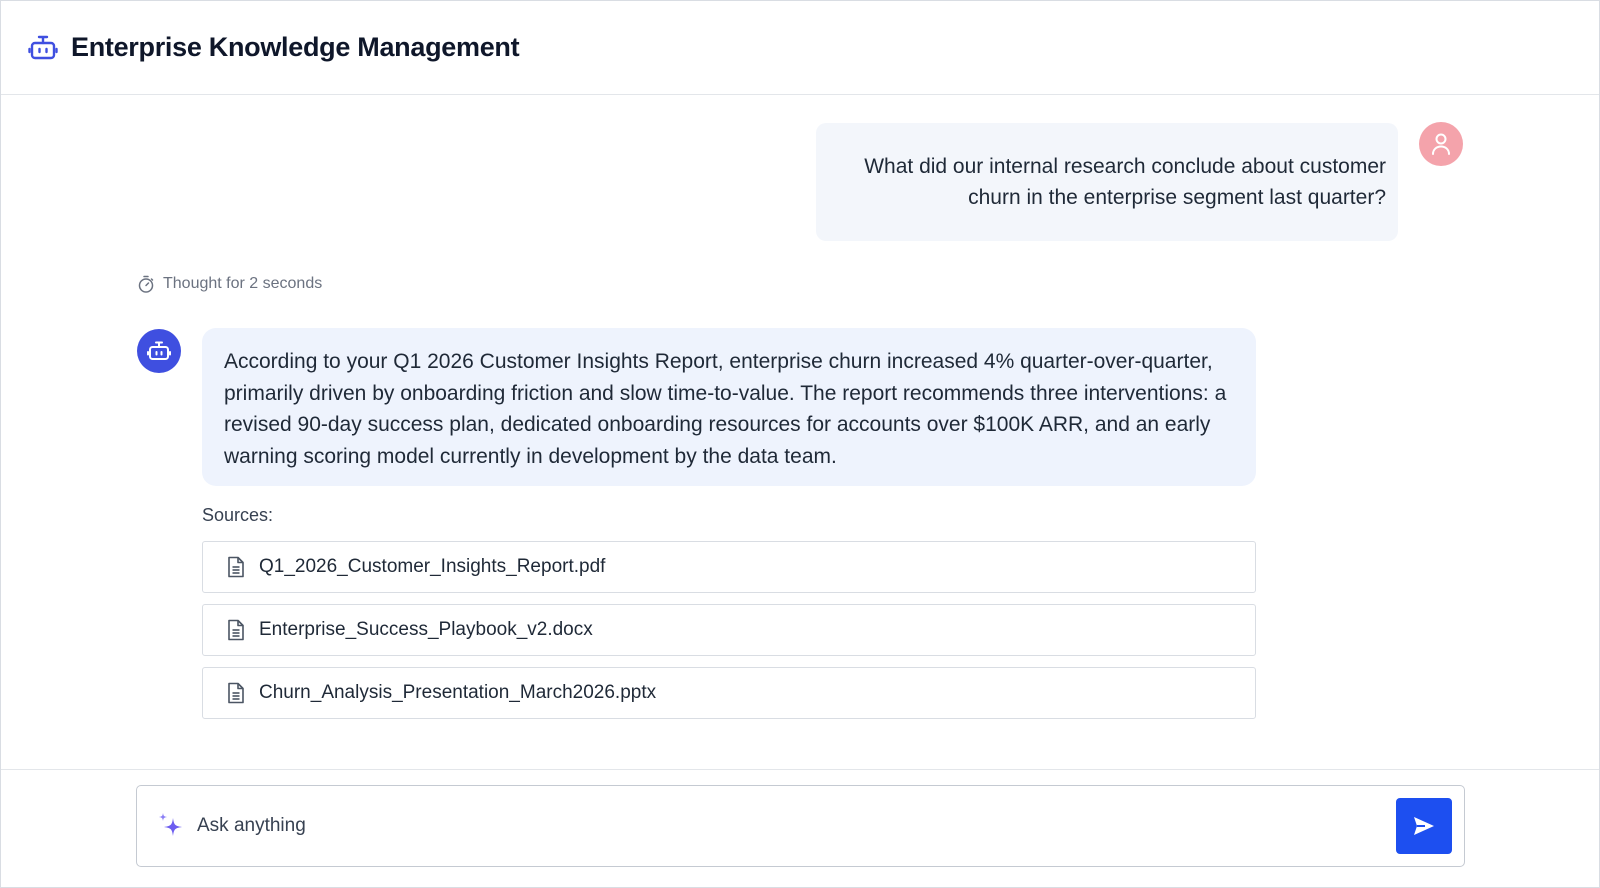 This screenshot has width=1600, height=888. Describe the element at coordinates (729, 630) in the screenshot. I see `source-item: Enterprise_Success_Playbook_v2.docx` at that location.